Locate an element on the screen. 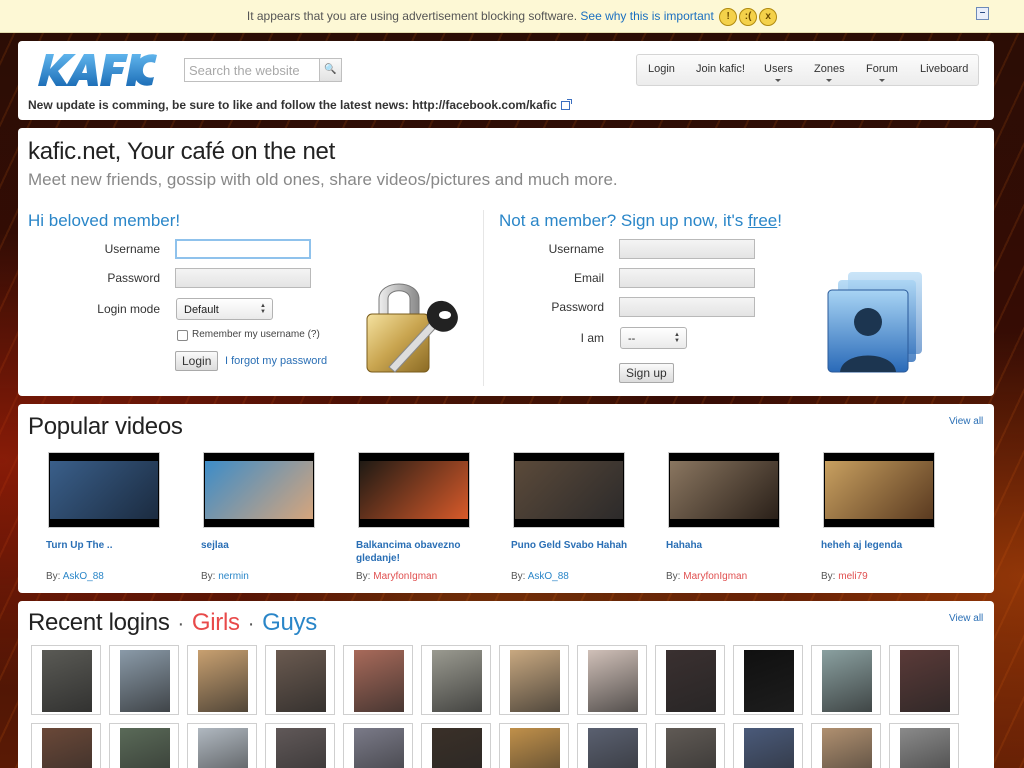 The image size is (1024, 768). minimize-icon: – is located at coordinates (982, 13).